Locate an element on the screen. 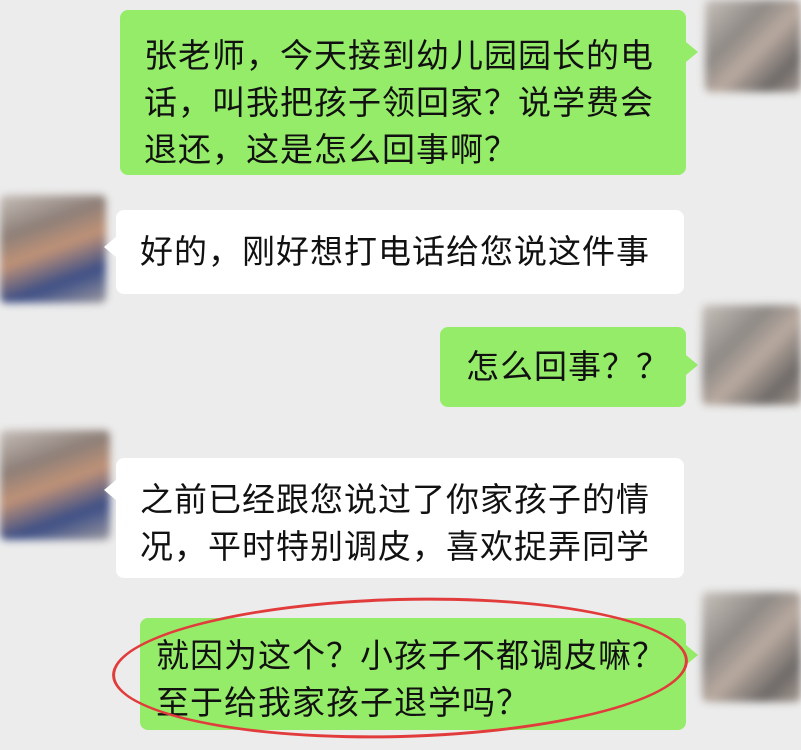  message-line: 好的，刚好想打电话给您说这件事 is located at coordinates (395, 251).